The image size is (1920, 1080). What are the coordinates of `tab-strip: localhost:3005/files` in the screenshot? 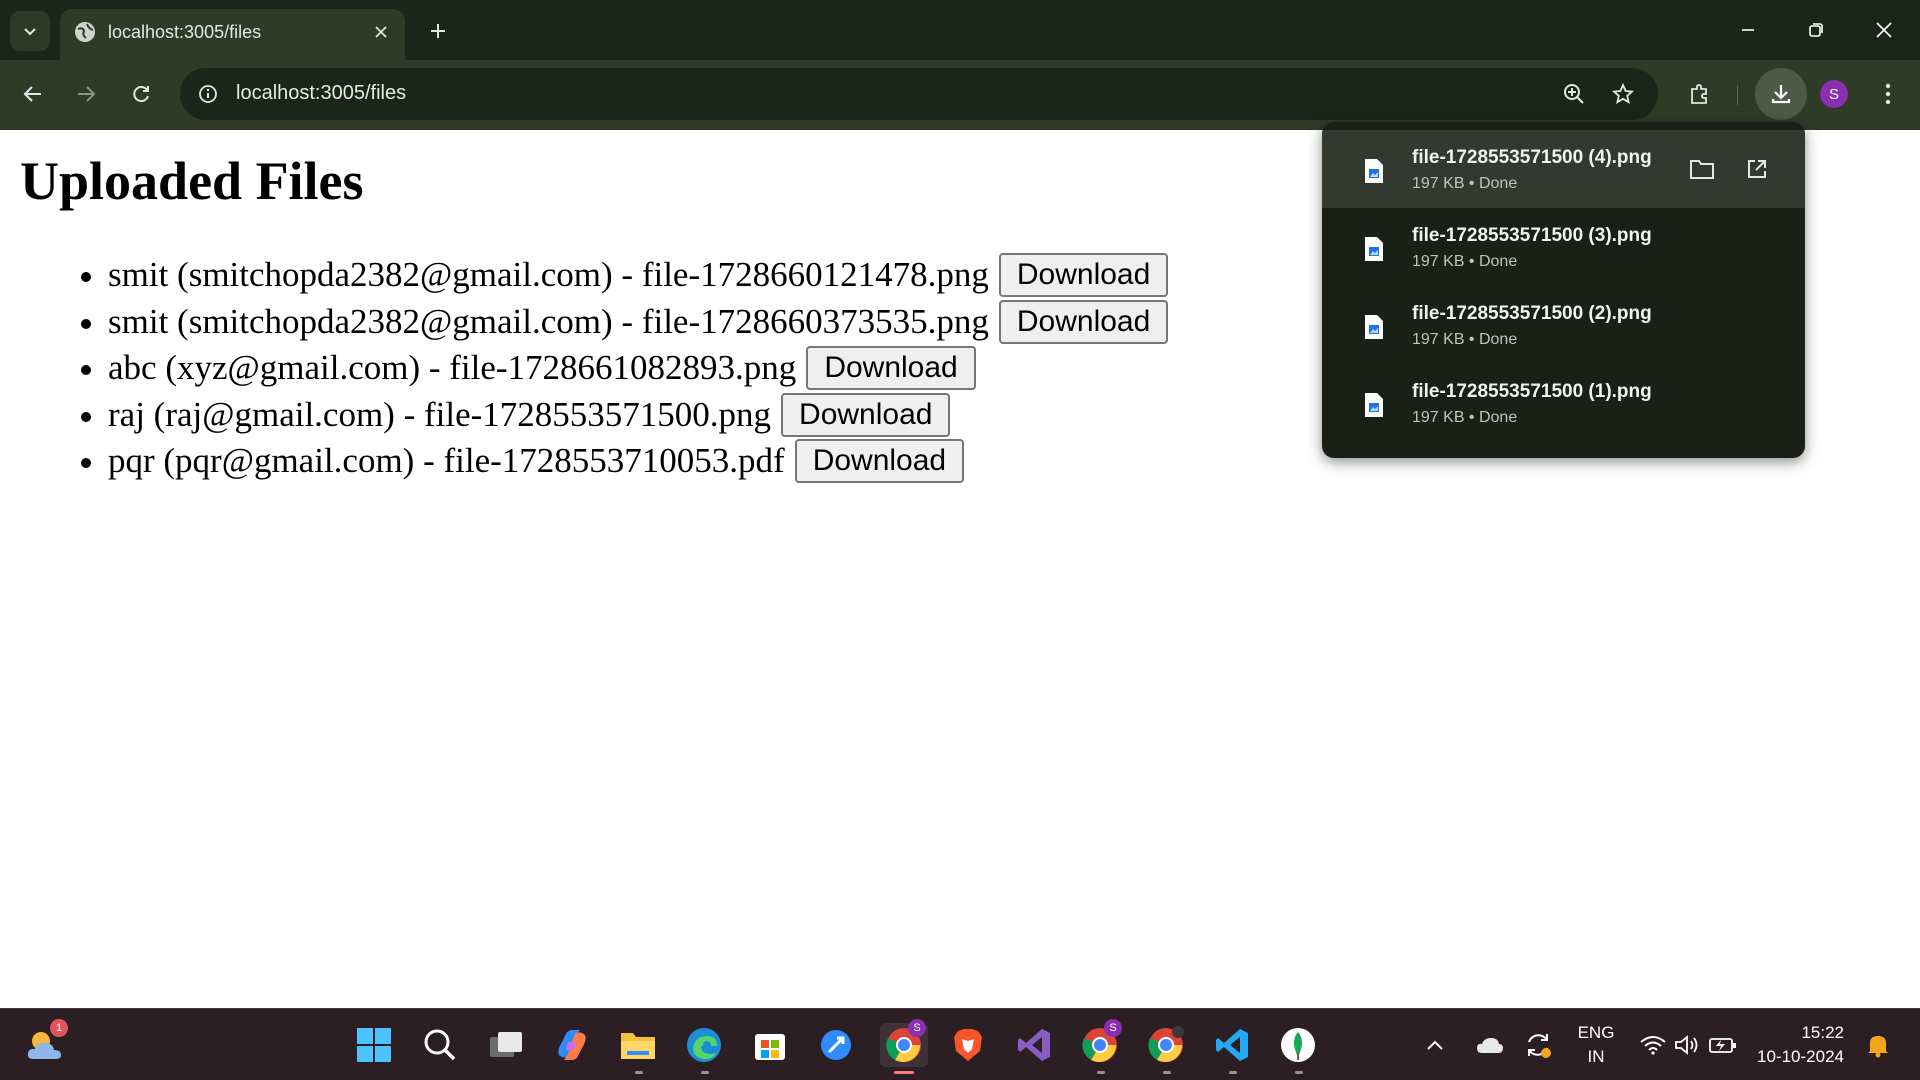 It's located at (960, 30).